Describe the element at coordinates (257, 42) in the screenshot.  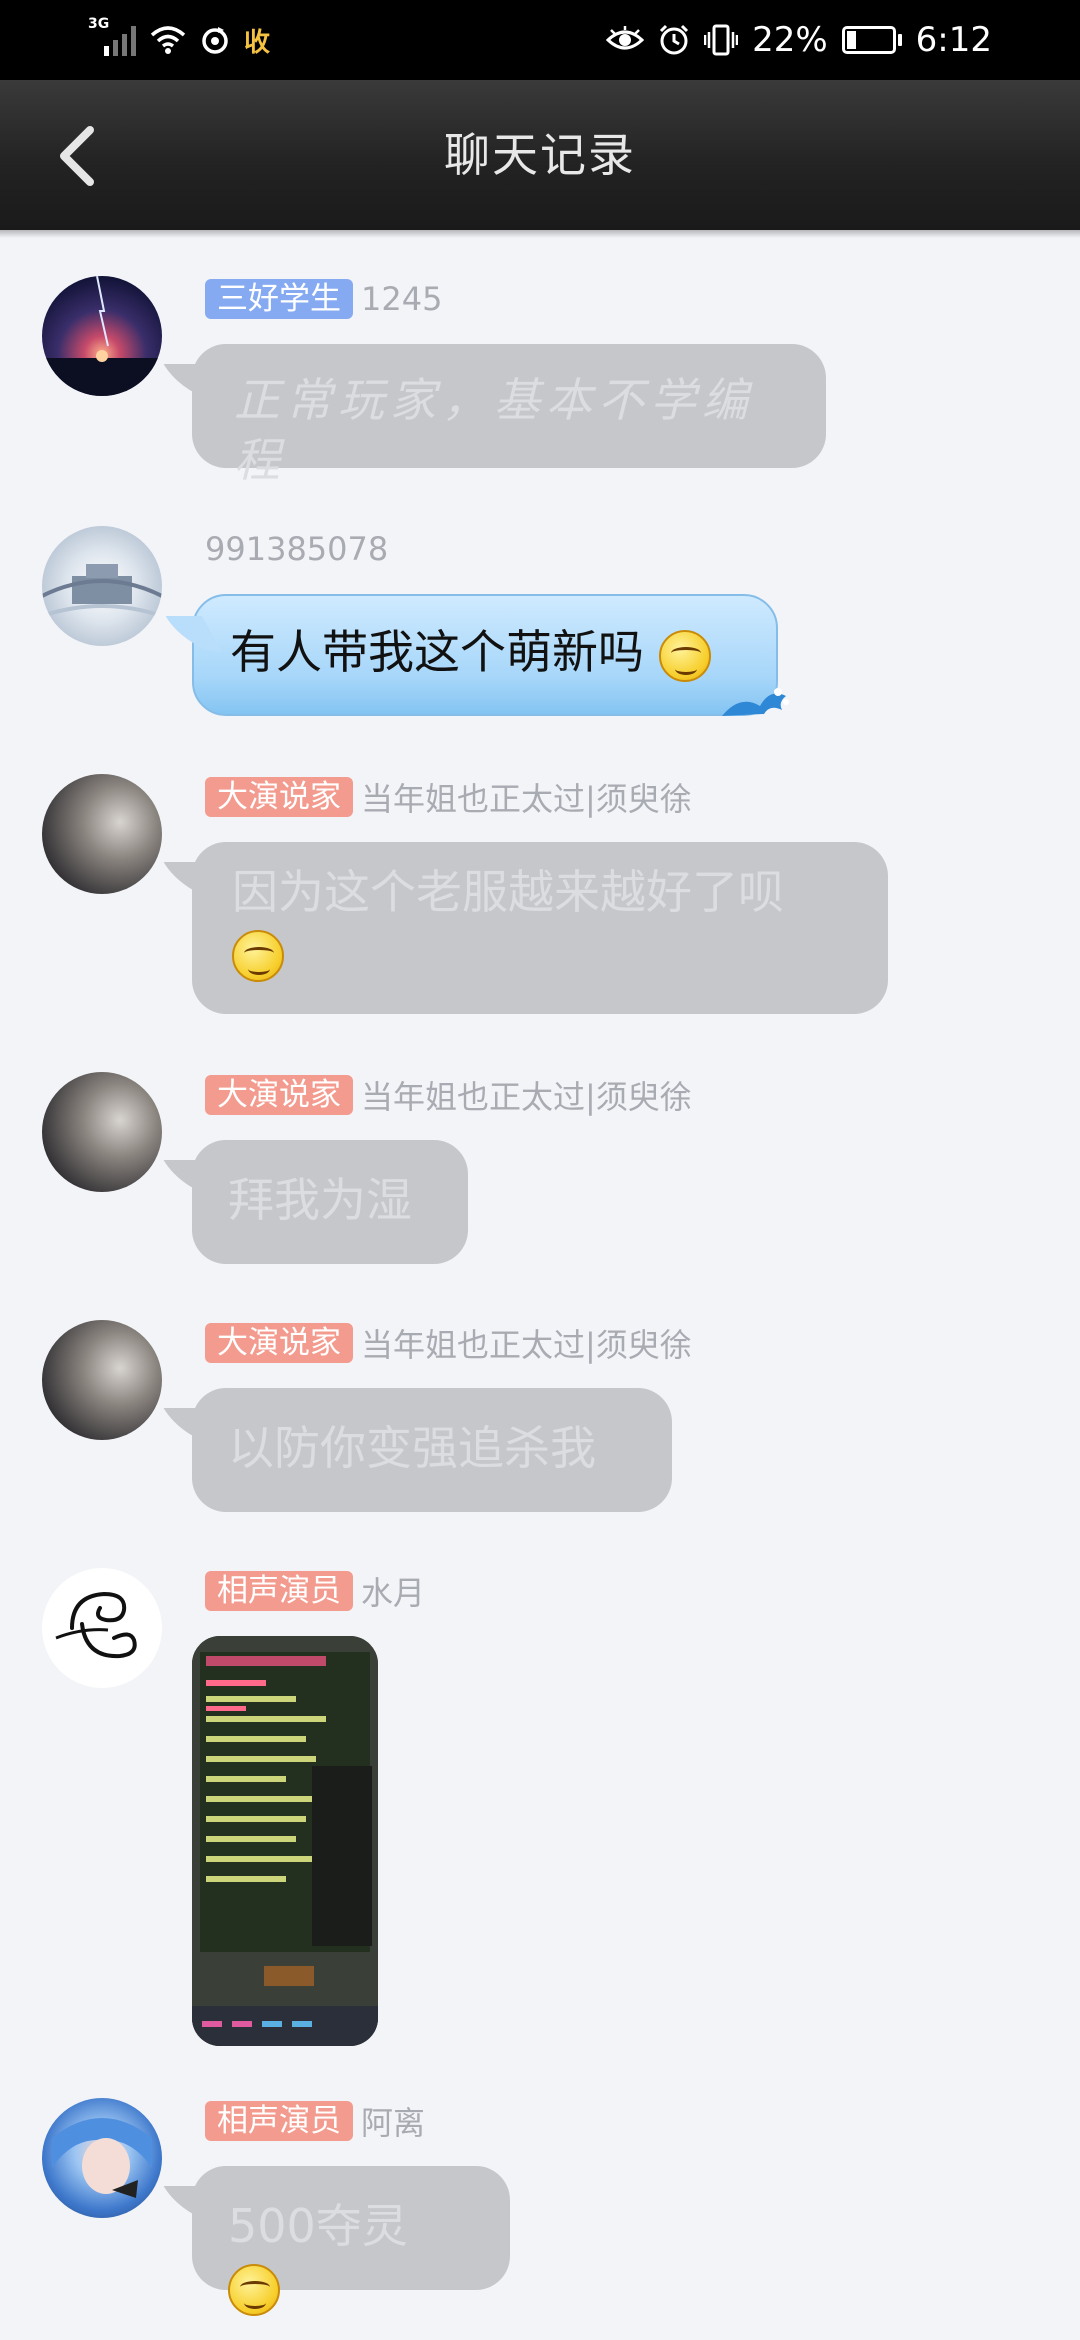
I see `receive-indicator: 收` at that location.